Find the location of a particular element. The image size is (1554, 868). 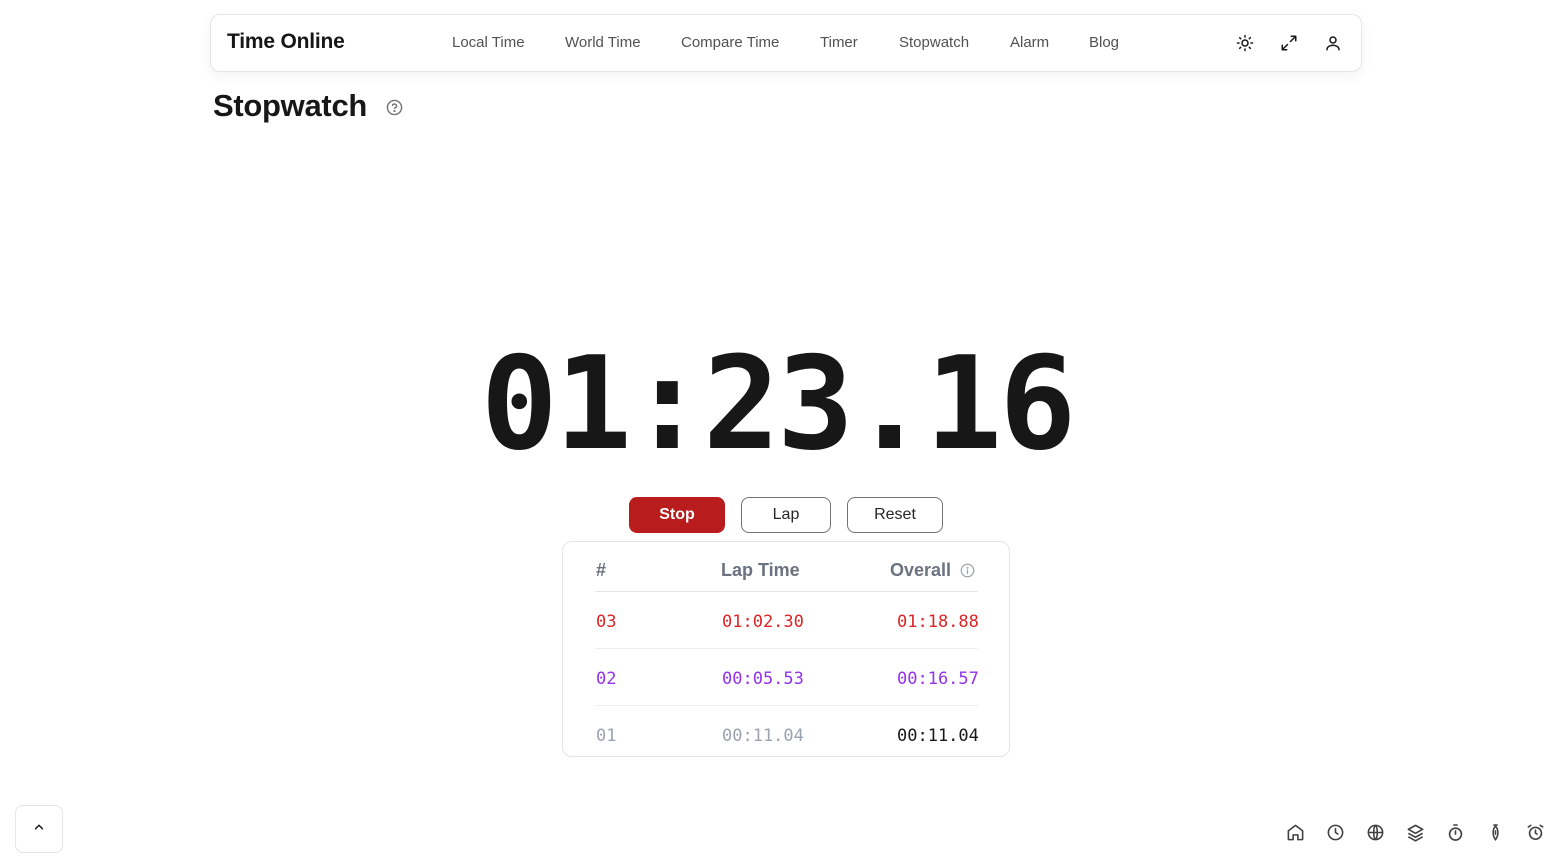

nav-actions is located at coordinates (1289, 43).